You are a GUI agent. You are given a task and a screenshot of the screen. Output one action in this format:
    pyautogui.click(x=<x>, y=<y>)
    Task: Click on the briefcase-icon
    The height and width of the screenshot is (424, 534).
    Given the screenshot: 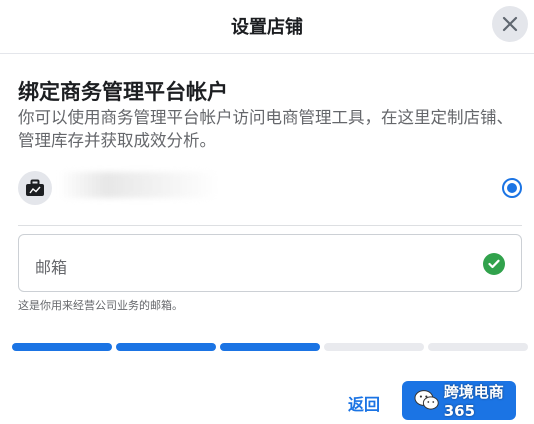 What is the action you would take?
    pyautogui.click(x=35, y=187)
    